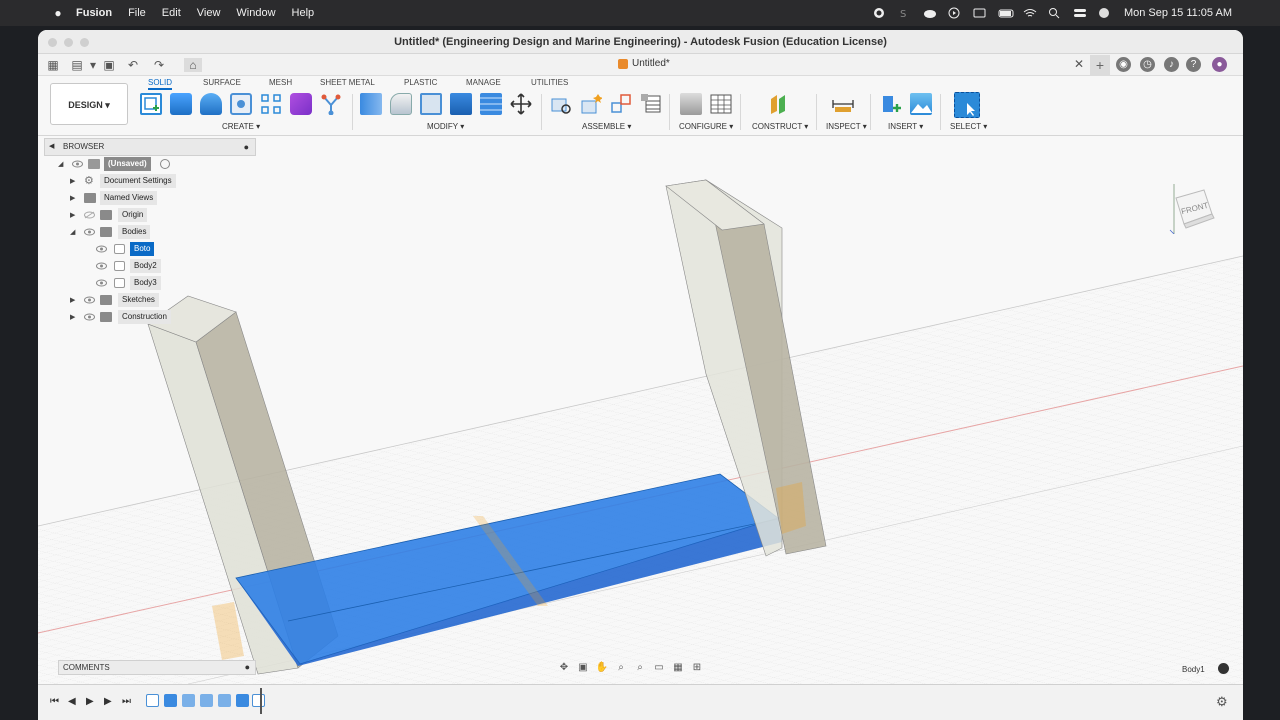 This screenshot has height=720, width=1280. I want to click on offset-plane-icon, so click(779, 104).